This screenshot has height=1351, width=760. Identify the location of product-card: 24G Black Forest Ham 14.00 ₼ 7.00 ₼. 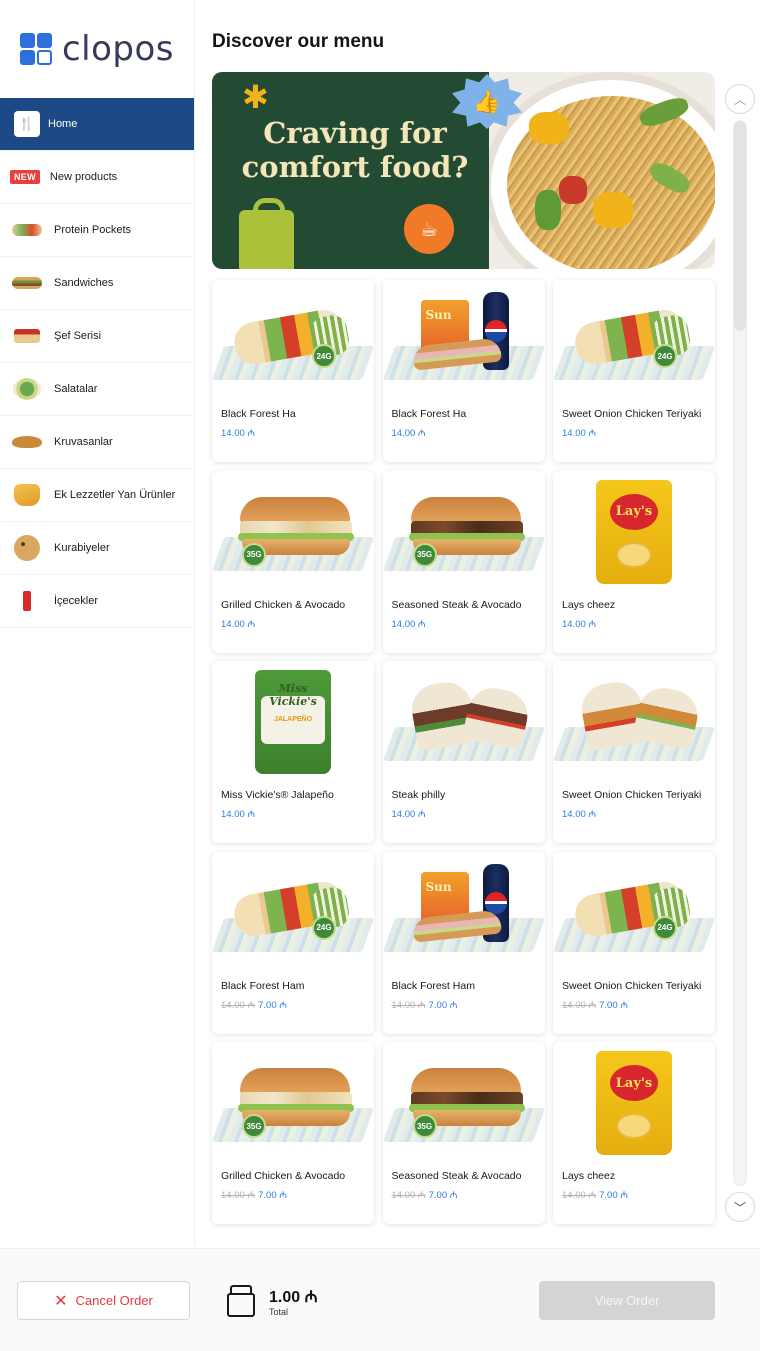
(293, 942).